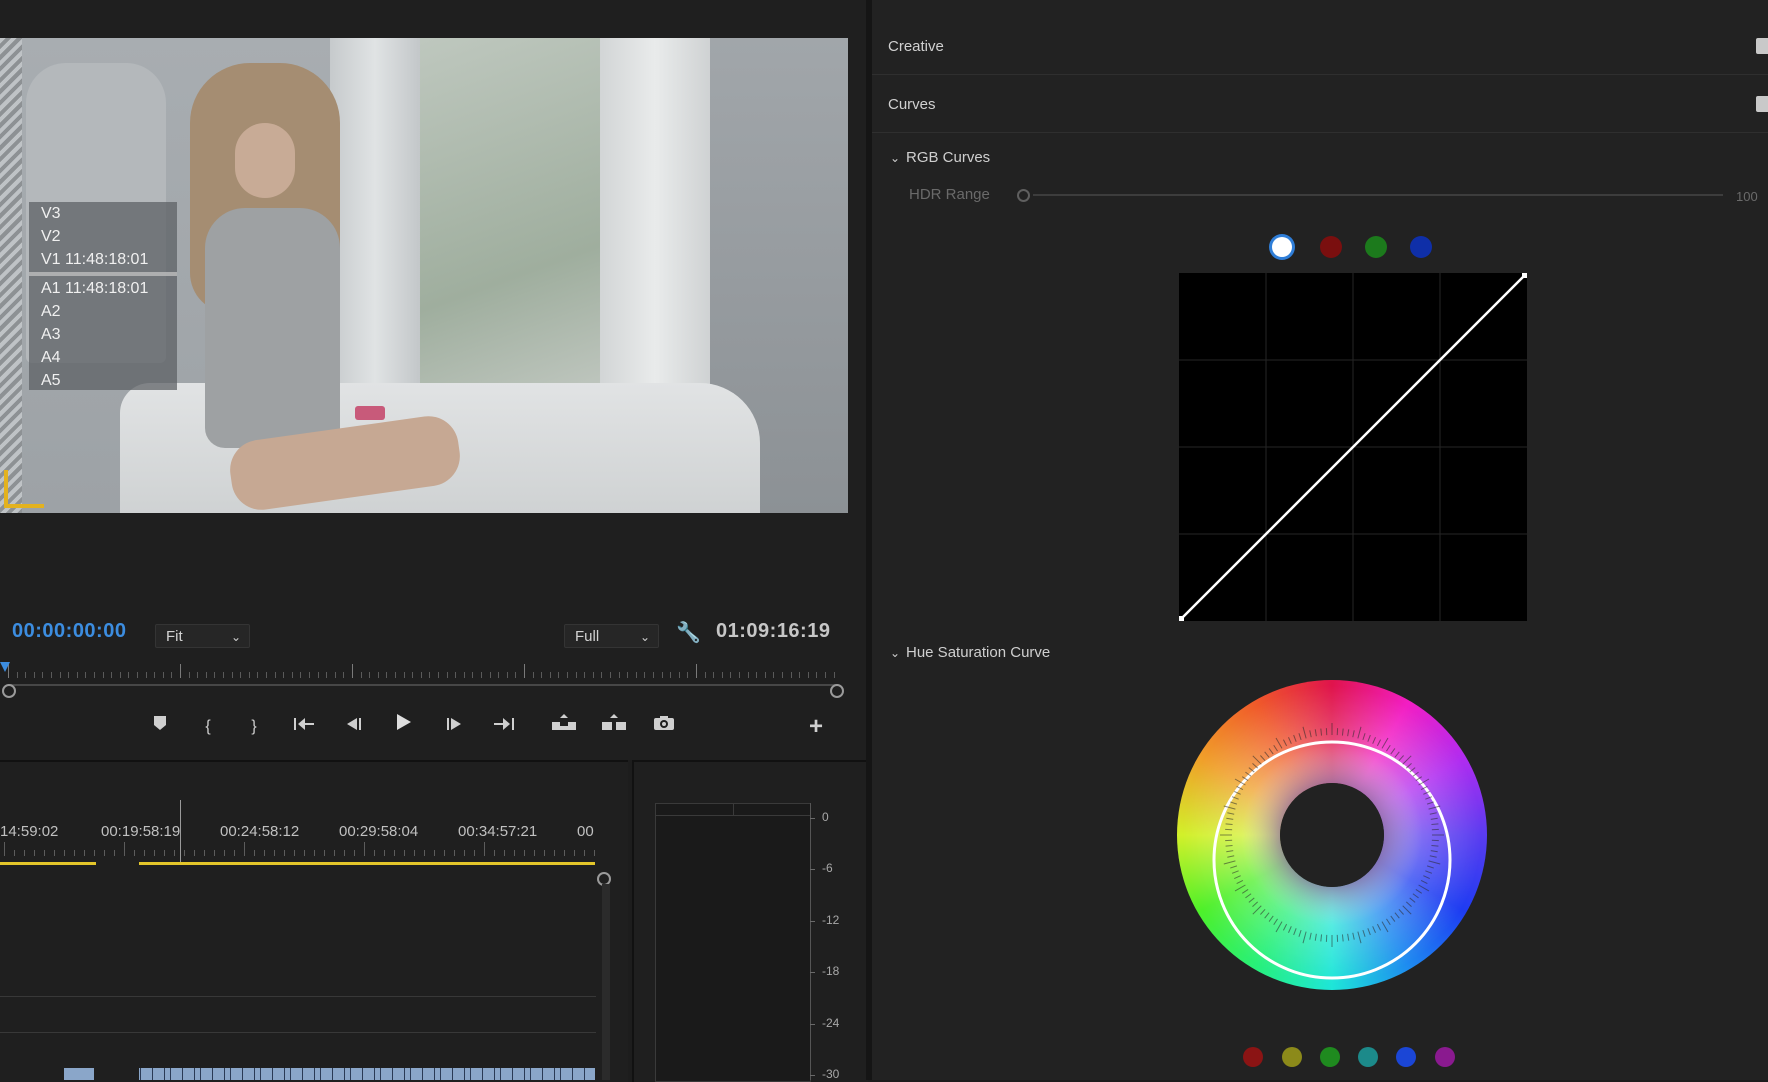 This screenshot has width=1768, height=1082. What do you see at coordinates (816, 727) in the screenshot?
I see `button-editor-button: +` at bounding box center [816, 727].